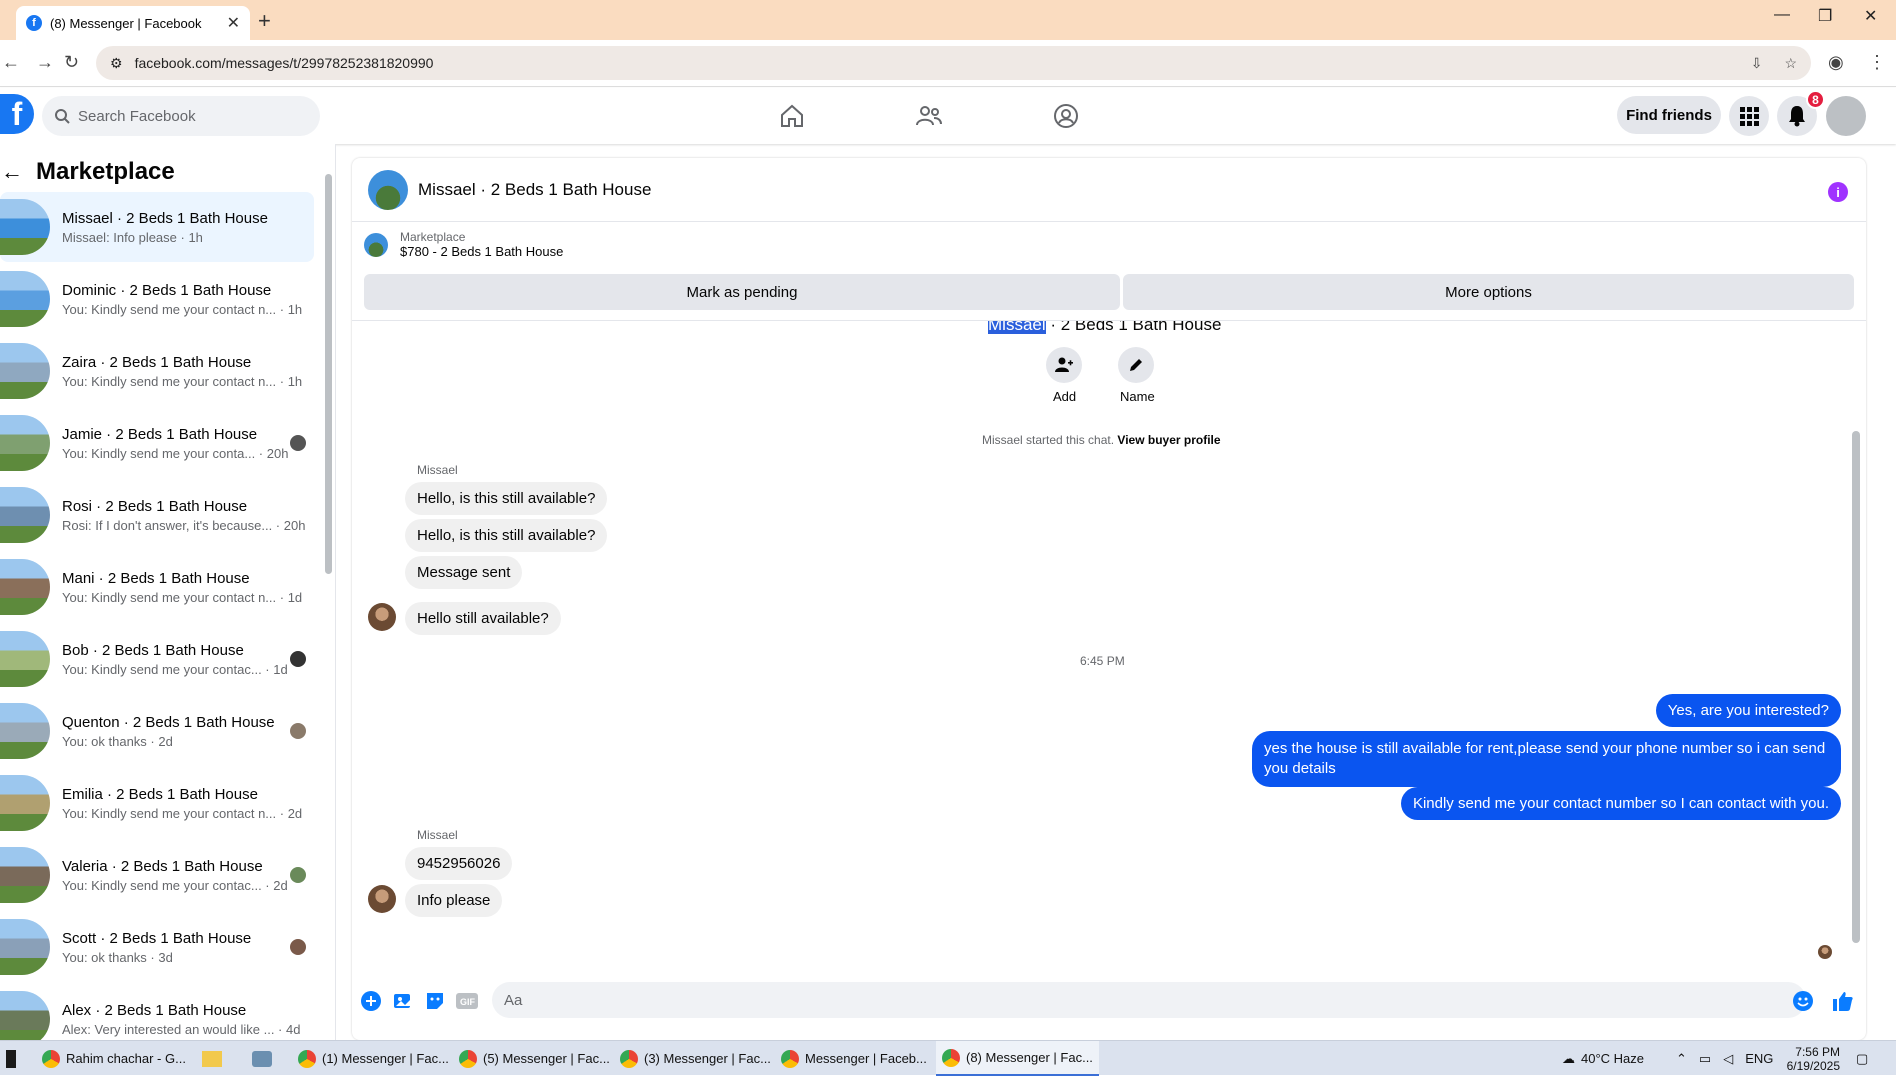  Describe the element at coordinates (1705, 1059) in the screenshot. I see `network-icon: ▭` at that location.